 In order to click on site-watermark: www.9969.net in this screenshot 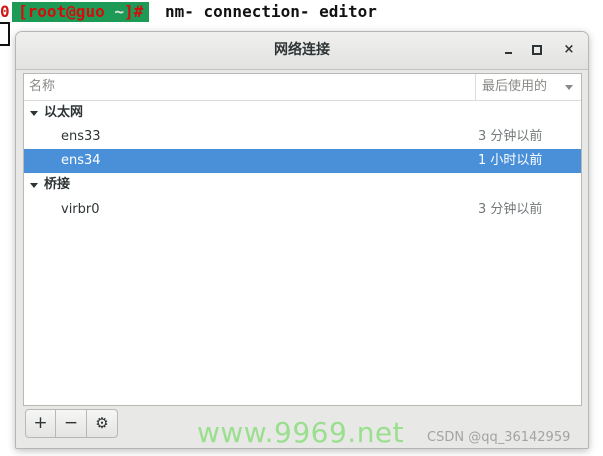, I will do `click(301, 432)`.